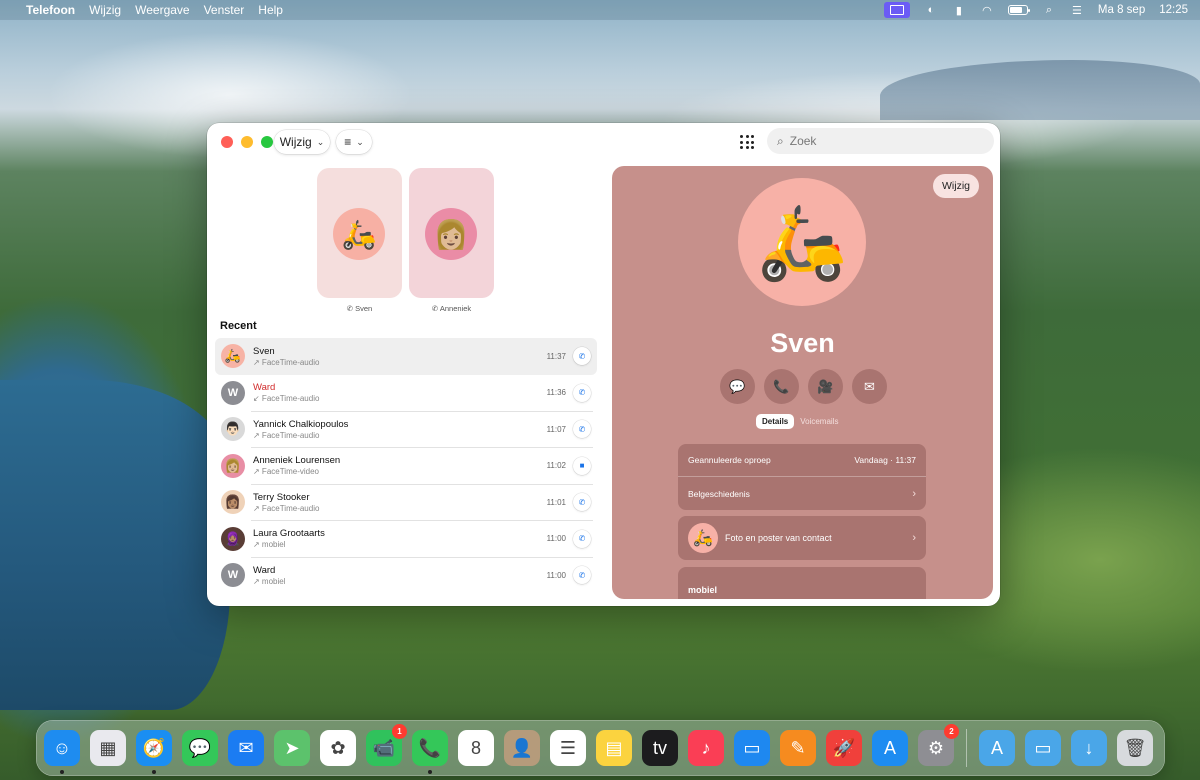 The width and height of the screenshot is (1200, 780). I want to click on music-icon: ♪, so click(706, 748).